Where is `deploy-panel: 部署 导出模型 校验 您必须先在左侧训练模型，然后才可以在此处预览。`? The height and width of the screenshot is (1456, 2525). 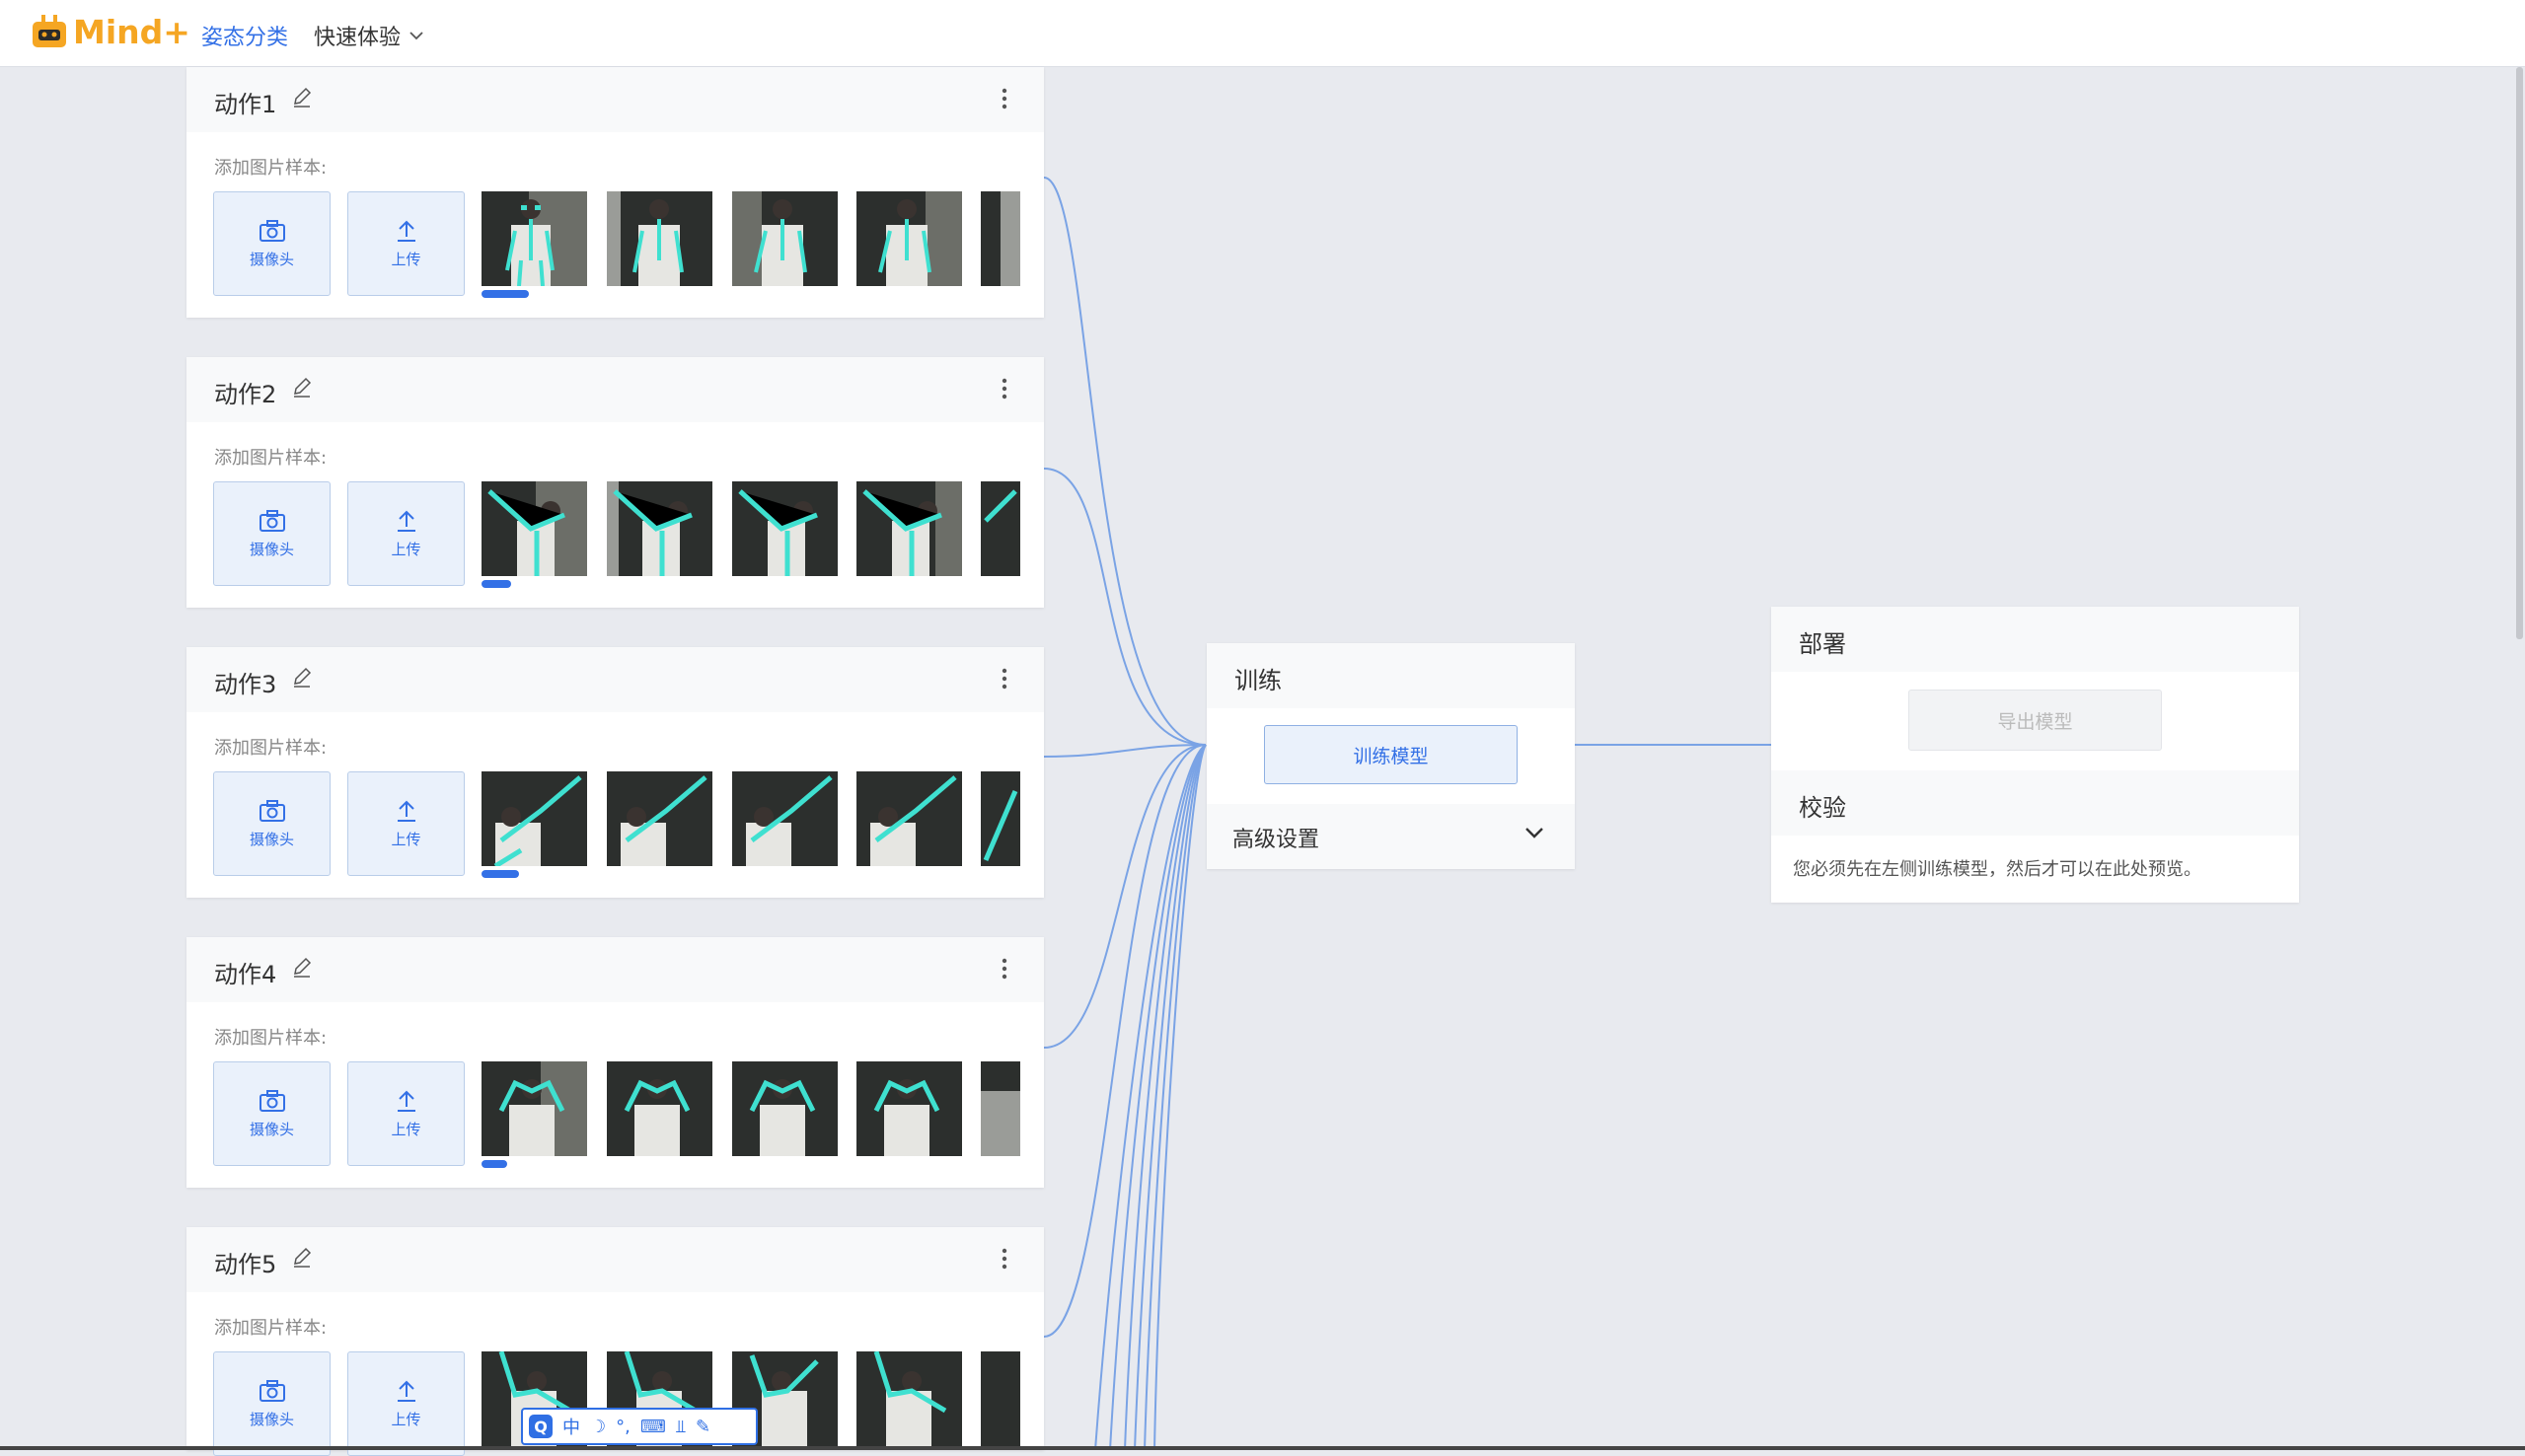
deploy-panel: 部署 导出模型 校验 您必须先在左侧训练模型，然后才可以在此处预览。 is located at coordinates (2035, 755).